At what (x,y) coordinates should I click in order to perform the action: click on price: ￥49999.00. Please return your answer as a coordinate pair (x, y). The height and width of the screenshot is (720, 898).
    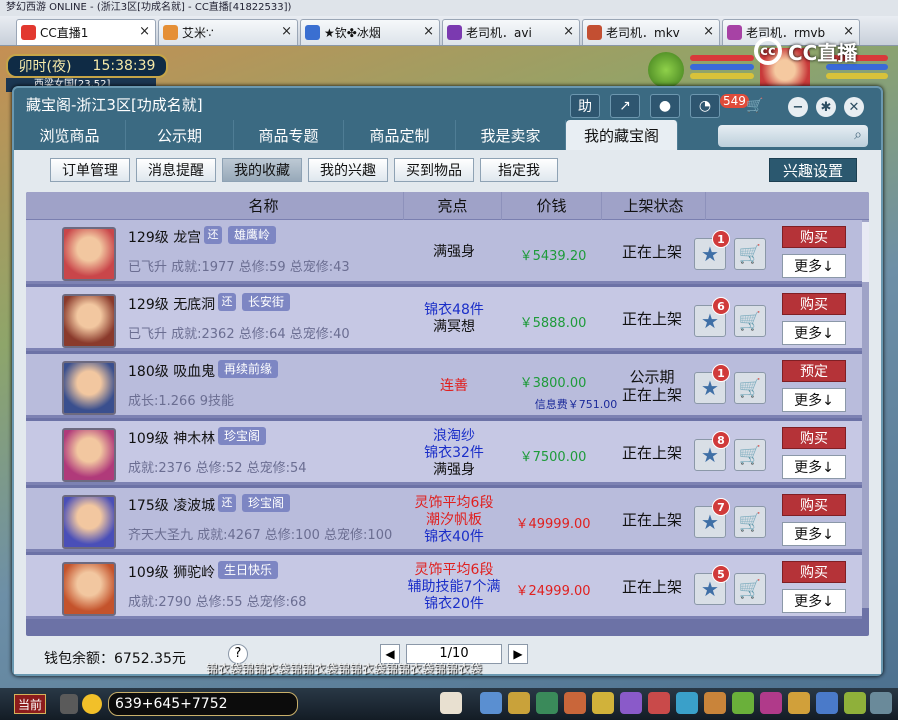
    Looking at the image, I should click on (553, 524).